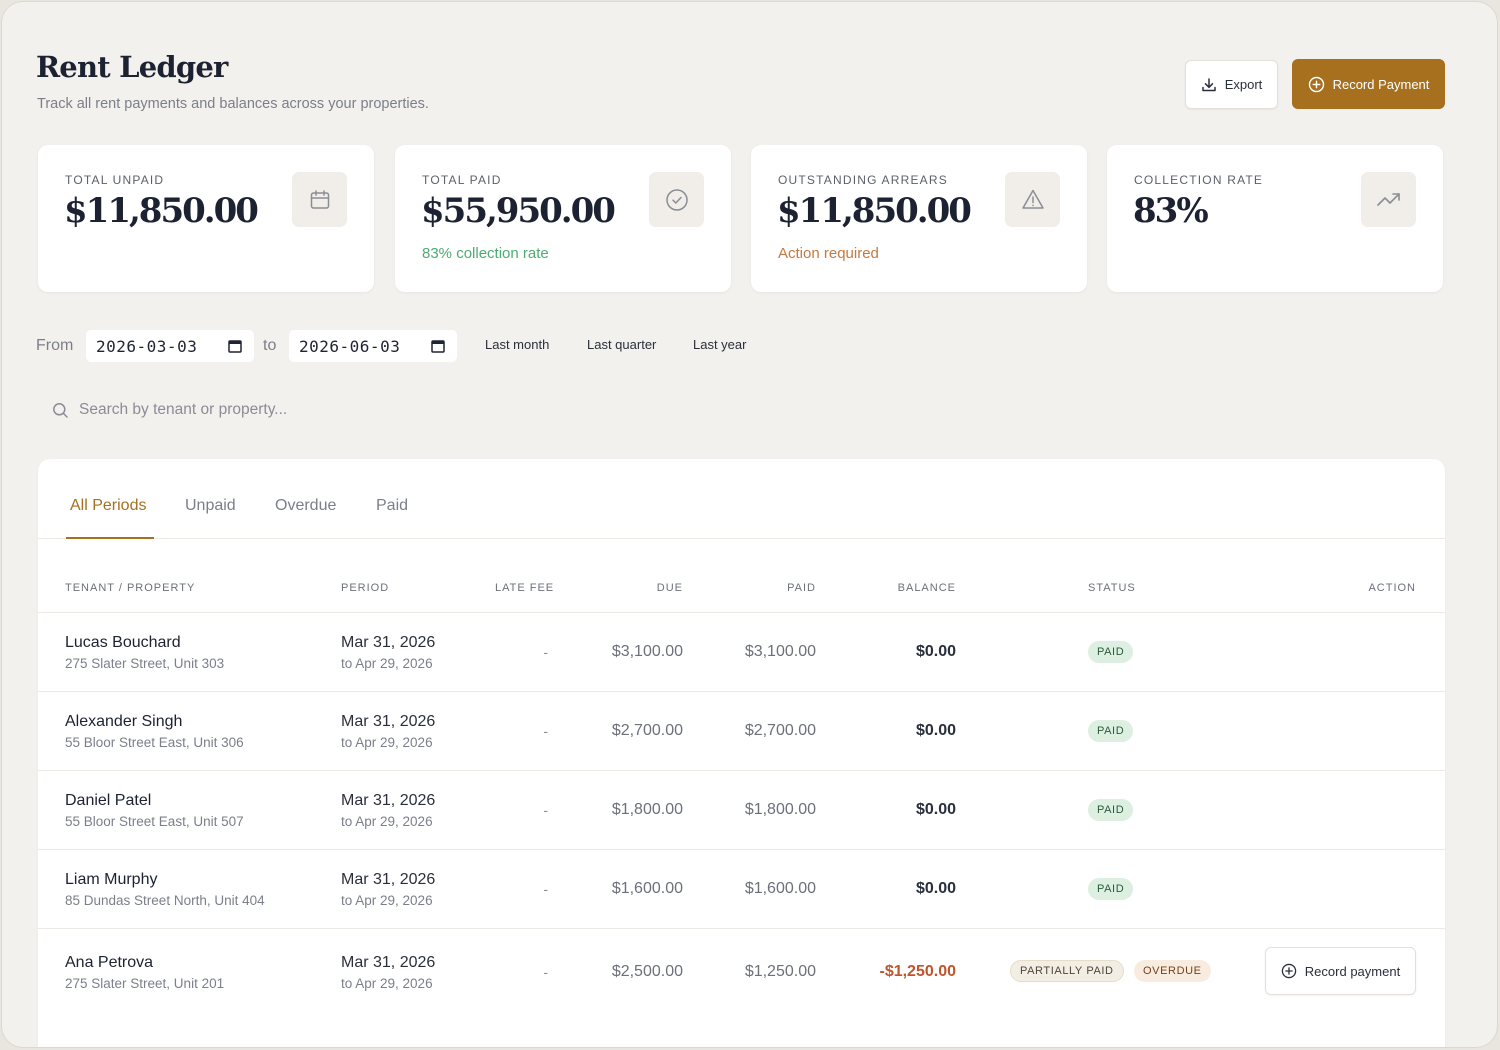 The width and height of the screenshot is (1500, 1050). Describe the element at coordinates (154, 821) in the screenshot. I see `tenant-property: 55 Bloor Street East, Unit 507` at that location.